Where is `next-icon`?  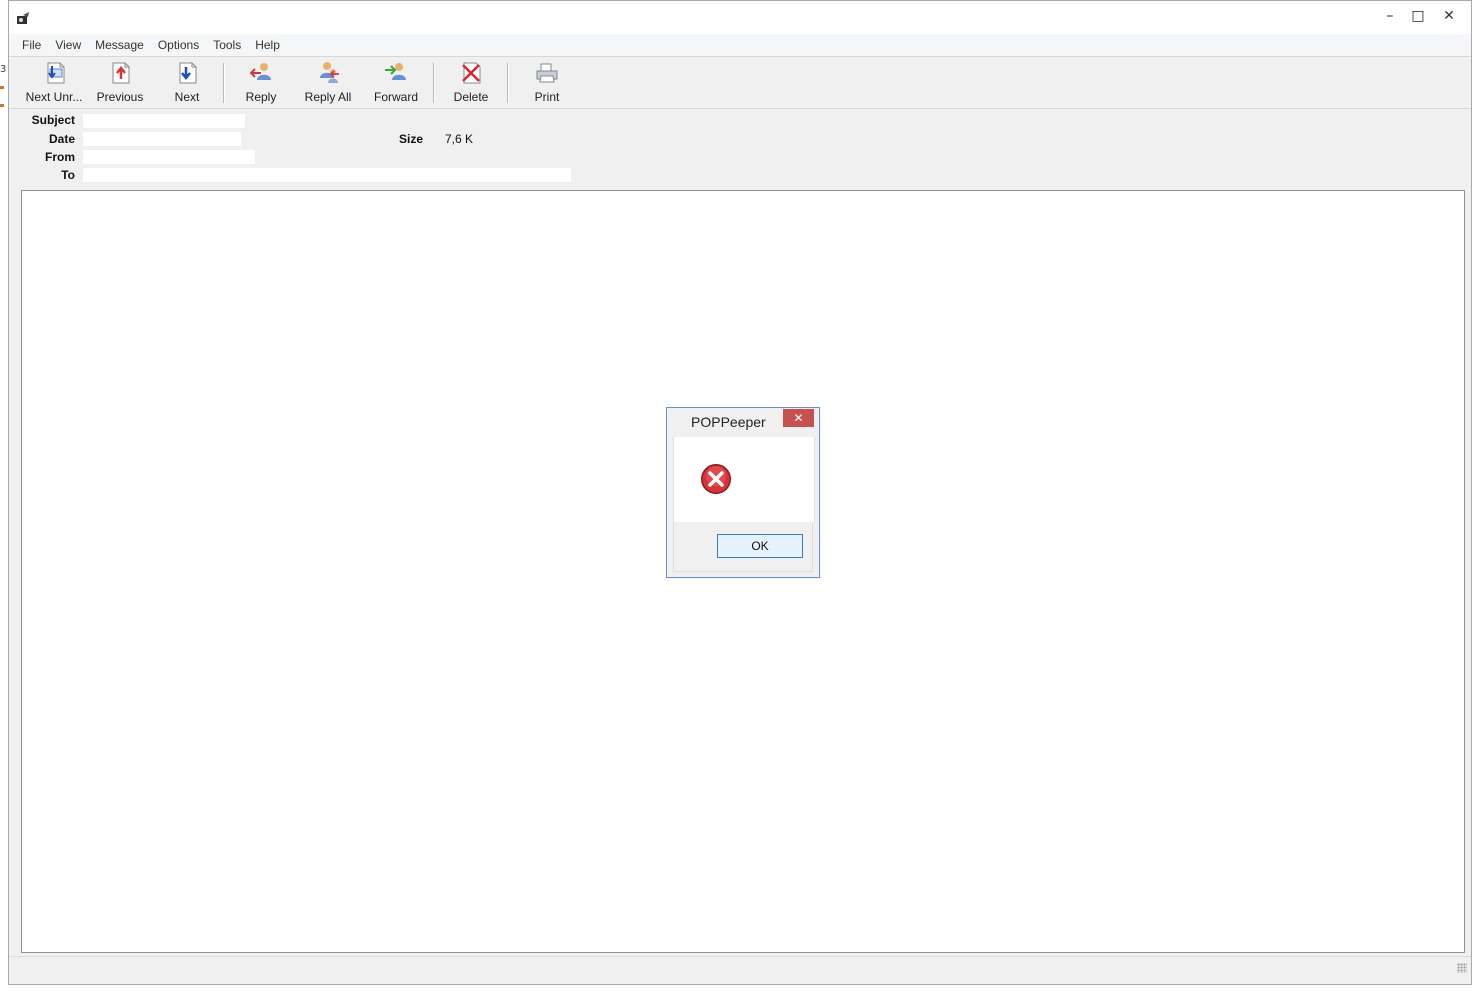
next-icon is located at coordinates (187, 73).